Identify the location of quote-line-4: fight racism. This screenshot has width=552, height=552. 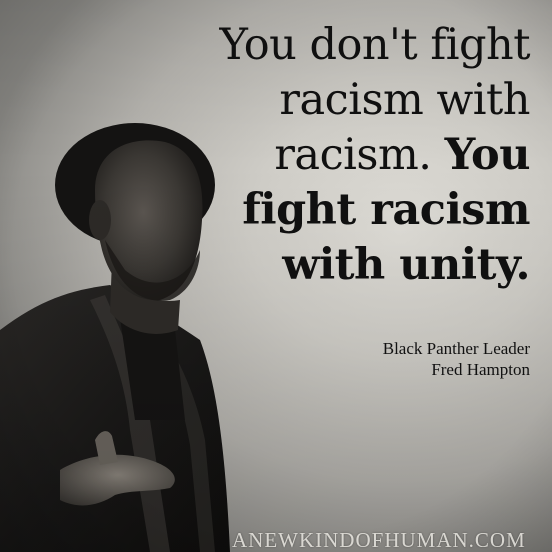
(386, 210).